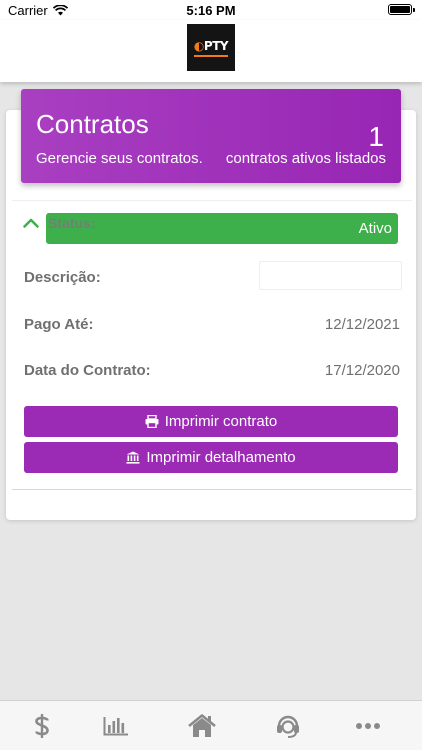 This screenshot has height=750, width=422. What do you see at coordinates (216, 45) in the screenshot?
I see `logo-text: PTY` at bounding box center [216, 45].